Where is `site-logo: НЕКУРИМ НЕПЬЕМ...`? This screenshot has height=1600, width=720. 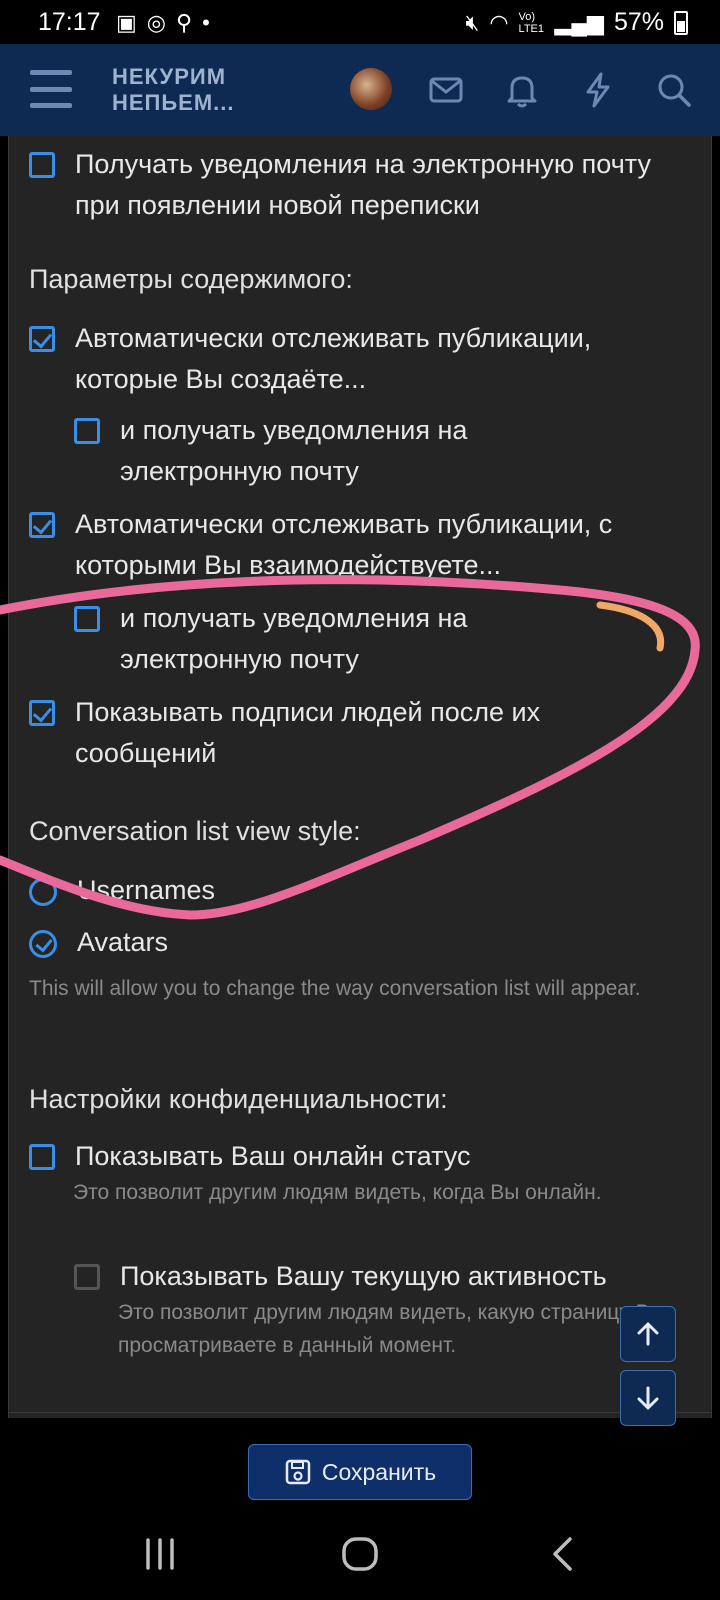
site-logo: НЕКУРИМ НЕПЬЕМ... is located at coordinates (173, 90).